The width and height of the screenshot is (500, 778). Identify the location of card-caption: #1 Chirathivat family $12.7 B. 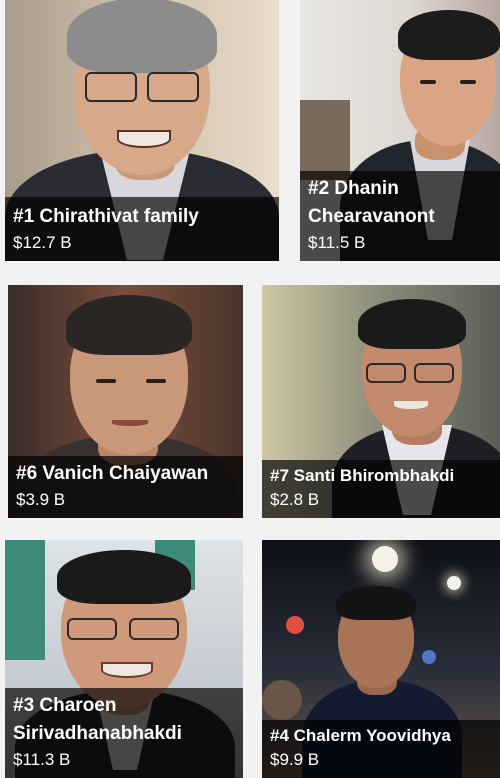
(142, 229).